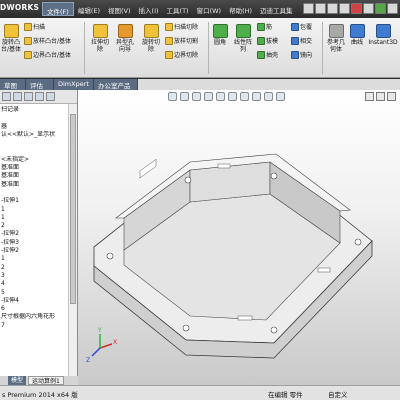  Describe the element at coordinates (101, 345) in the screenshot. I see `coordinate-triad: X Y Z` at that location.